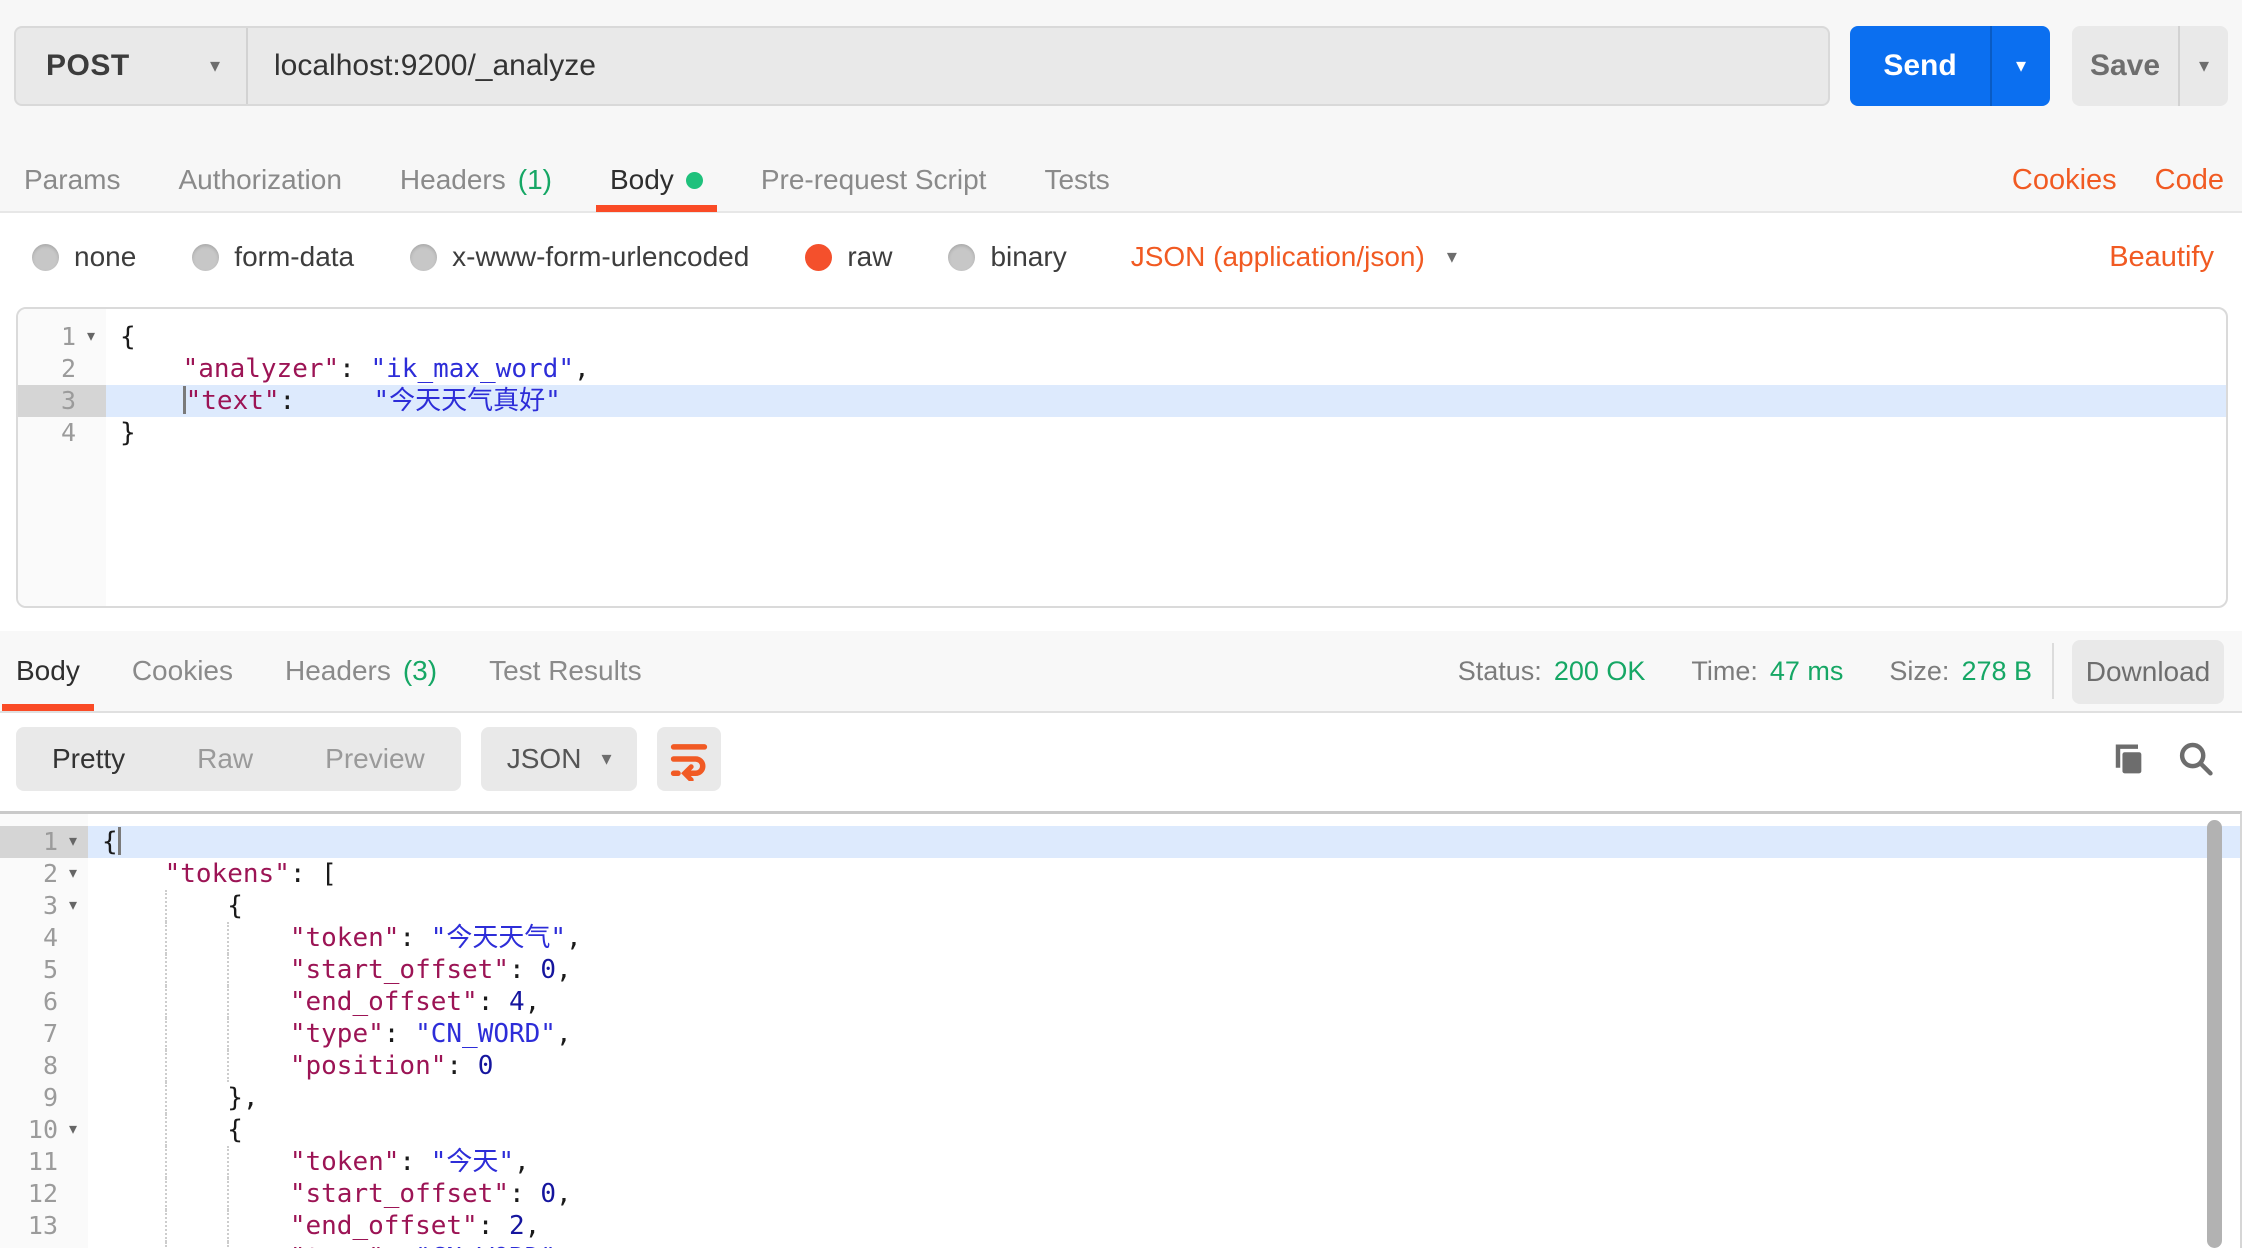  I want to click on body-type-binary: binary, so click(1007, 257).